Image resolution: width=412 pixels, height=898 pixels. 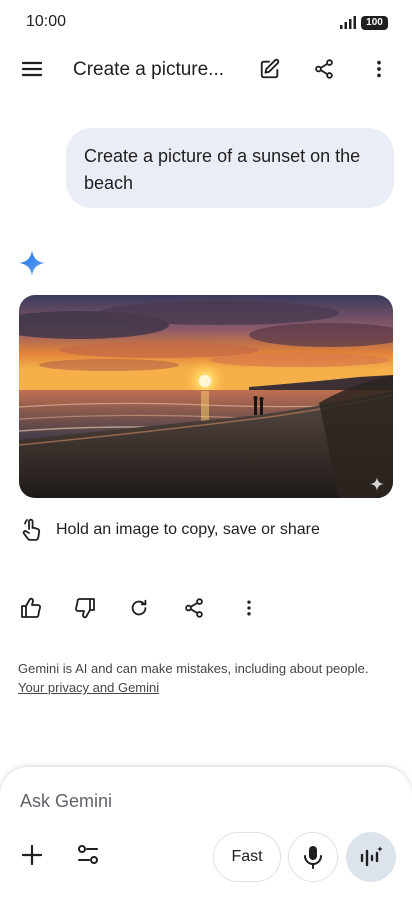 What do you see at coordinates (313, 857) in the screenshot?
I see `mic-icon` at bounding box center [313, 857].